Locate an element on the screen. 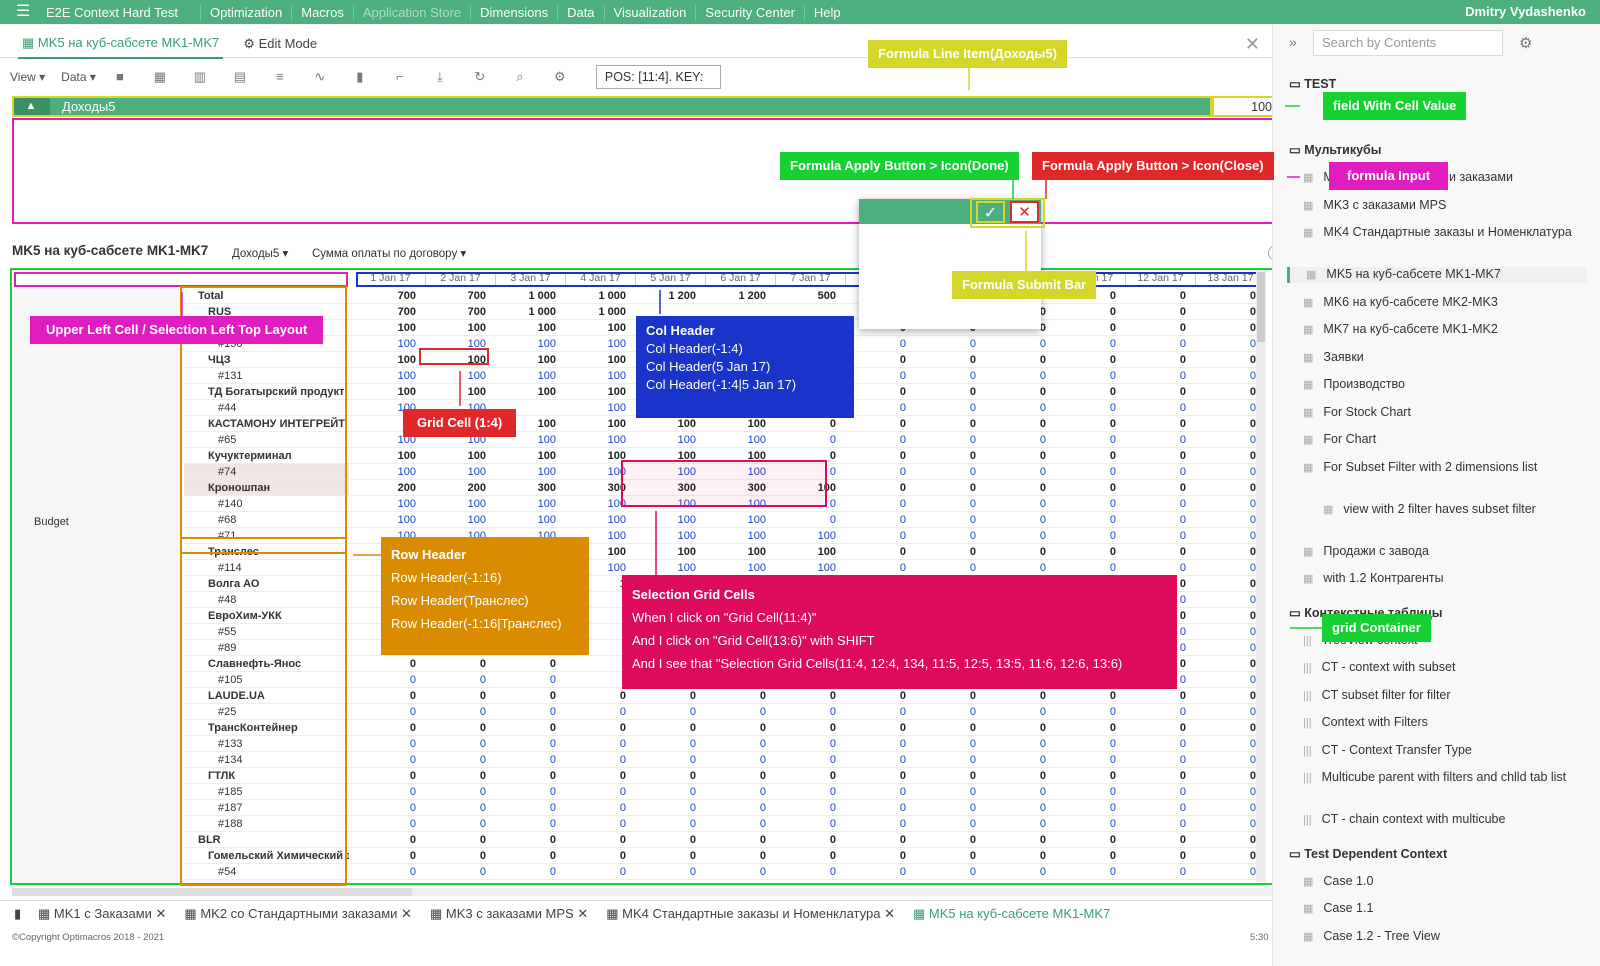 The width and height of the screenshot is (1600, 966). sidebar-item: ▦ MK3 с заказами MPS is located at coordinates (1448, 206).